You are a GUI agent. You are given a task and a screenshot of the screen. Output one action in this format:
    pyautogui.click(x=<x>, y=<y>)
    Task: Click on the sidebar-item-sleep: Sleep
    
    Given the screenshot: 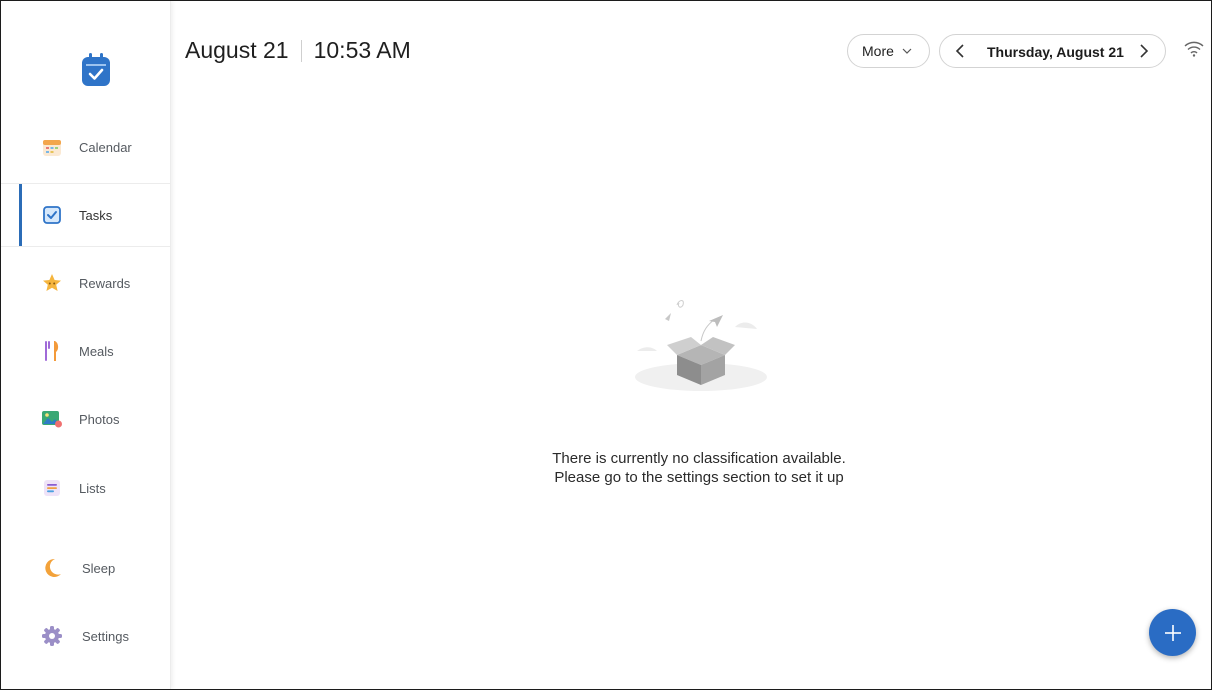 What is the action you would take?
    pyautogui.click(x=85, y=568)
    